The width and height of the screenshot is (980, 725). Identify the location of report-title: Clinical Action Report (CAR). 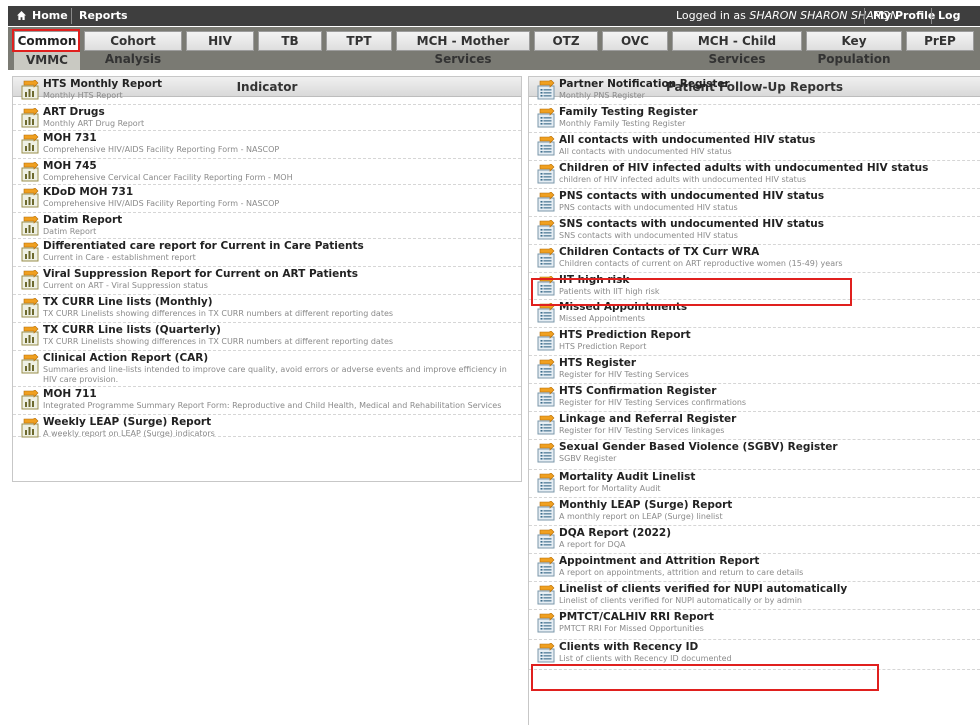
(125, 358).